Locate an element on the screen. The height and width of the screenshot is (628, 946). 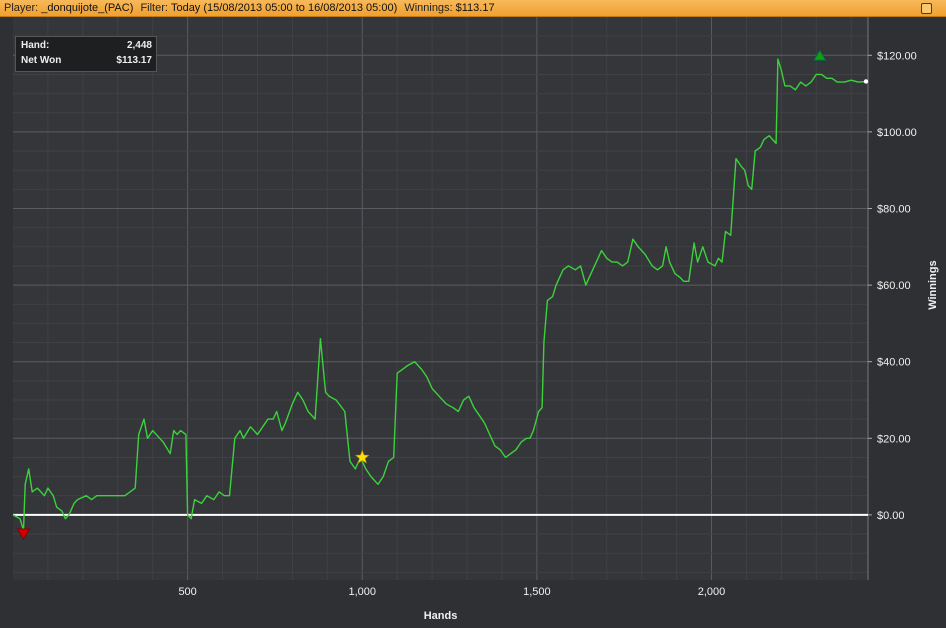
y-tick-label: $60.00 is located at coordinates (894, 286).